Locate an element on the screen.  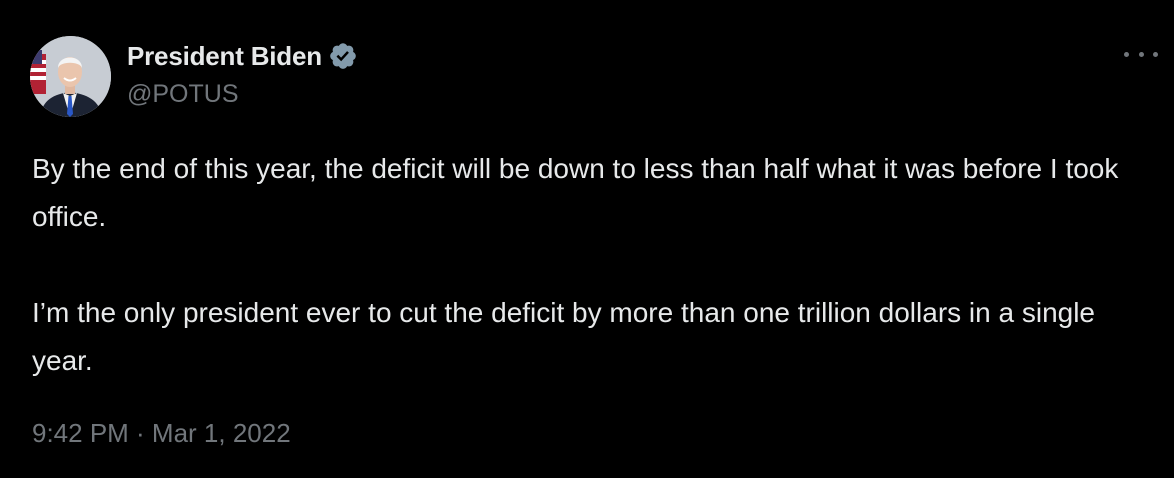
author-name-row: President Biden is located at coordinates (242, 56).